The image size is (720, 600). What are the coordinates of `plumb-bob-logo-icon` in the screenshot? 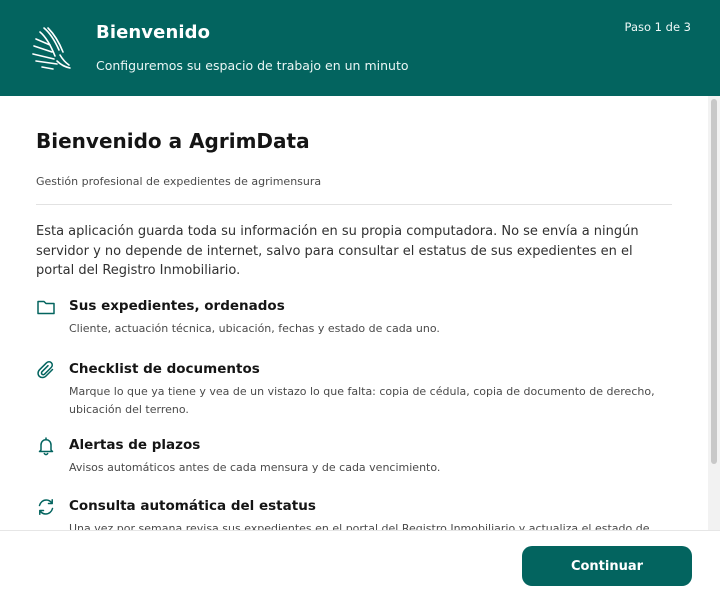 It's located at (51, 48).